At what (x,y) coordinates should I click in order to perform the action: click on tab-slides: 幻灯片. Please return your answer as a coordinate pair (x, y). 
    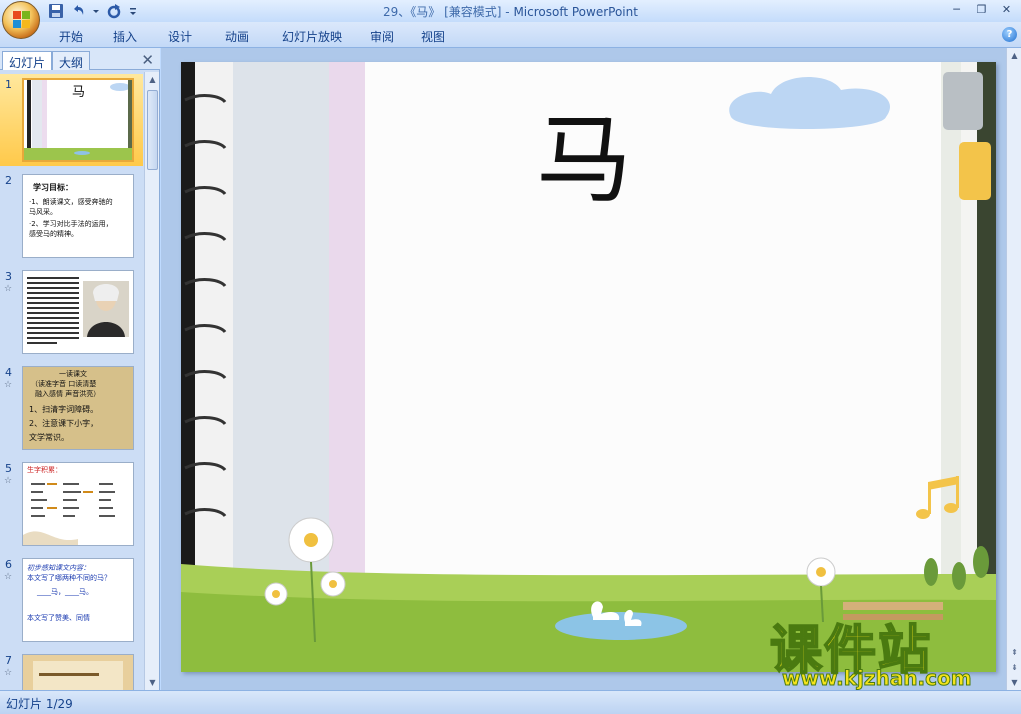
    Looking at the image, I should click on (27, 60).